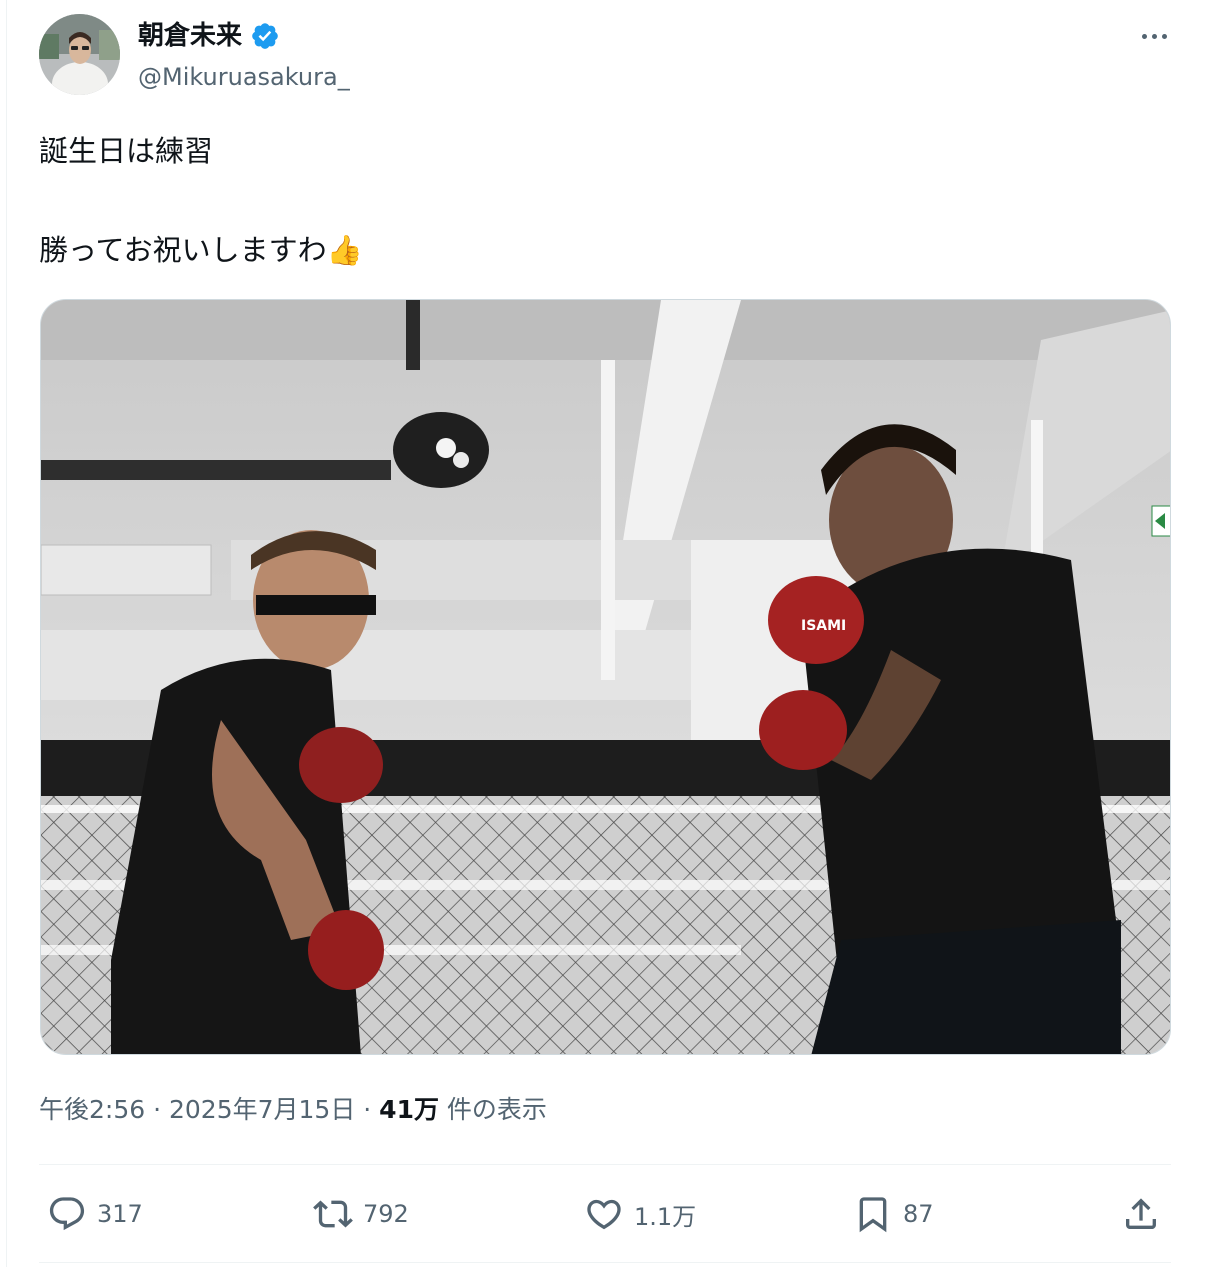 Image resolution: width=1217 pixels, height=1267 pixels. I want to click on action-bar: 317 792 1.1万 87, so click(605, 1214).